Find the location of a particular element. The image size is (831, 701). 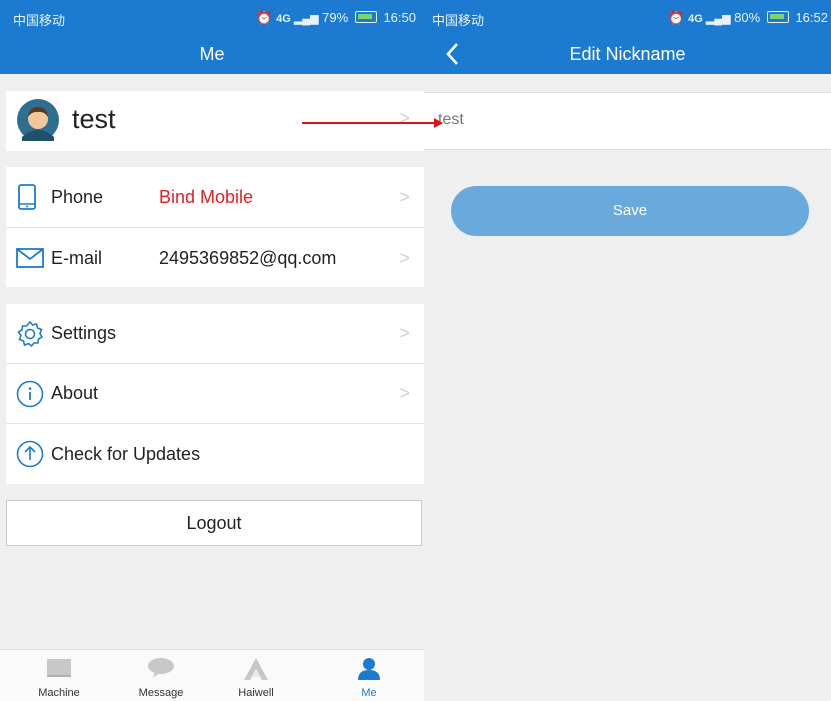

phone-label: Phone is located at coordinates (77, 197).